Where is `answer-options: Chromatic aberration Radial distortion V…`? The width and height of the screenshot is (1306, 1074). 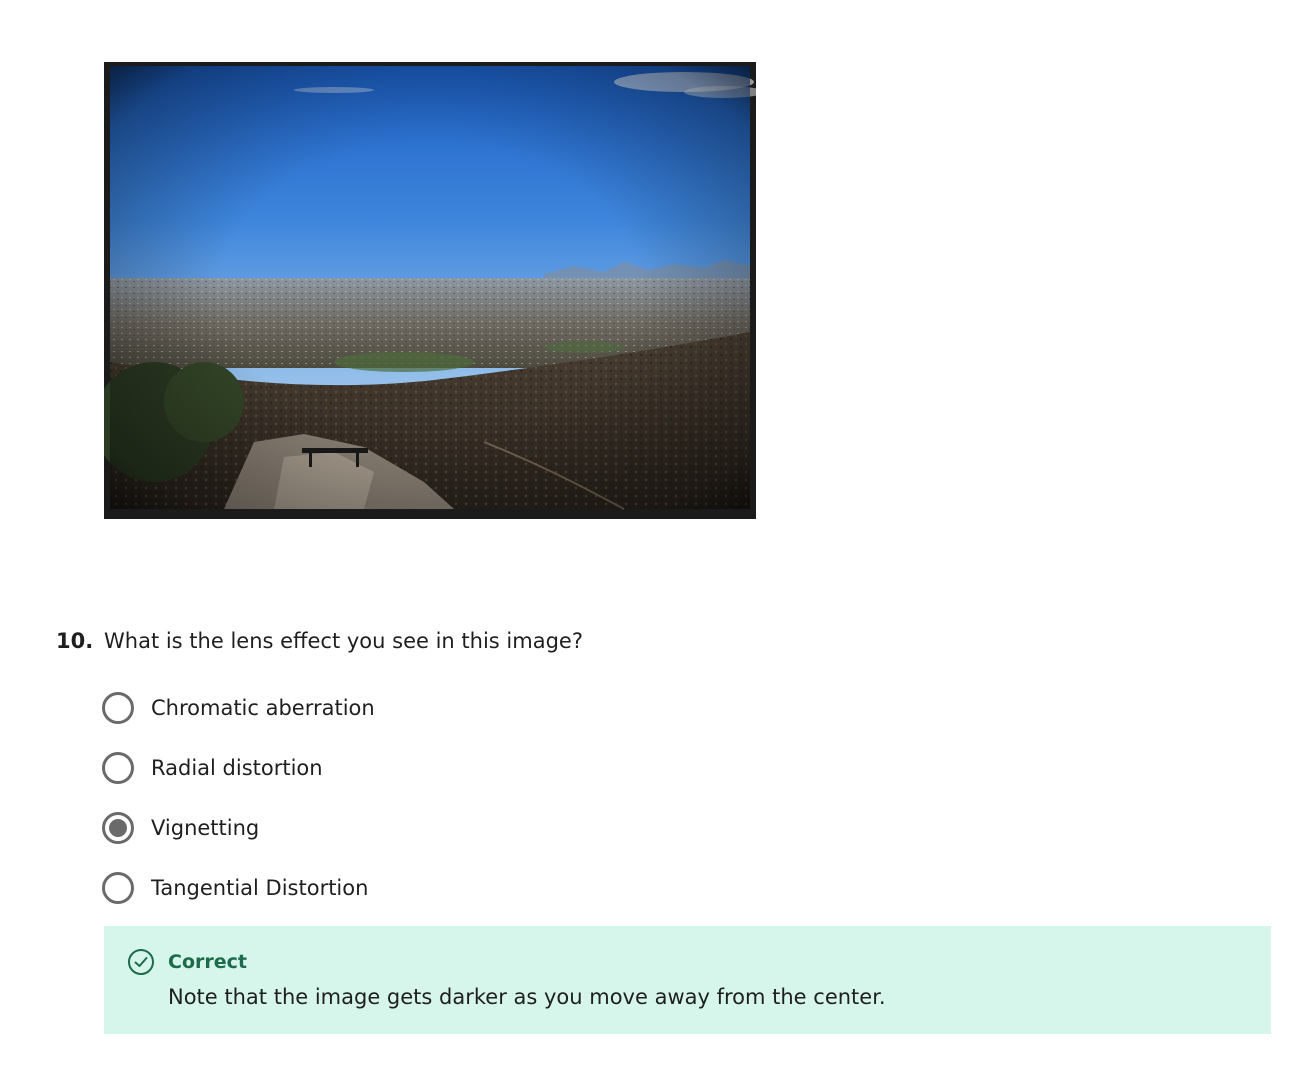
answer-options: Chromatic aberration Radial distortion V… is located at coordinates (402, 808).